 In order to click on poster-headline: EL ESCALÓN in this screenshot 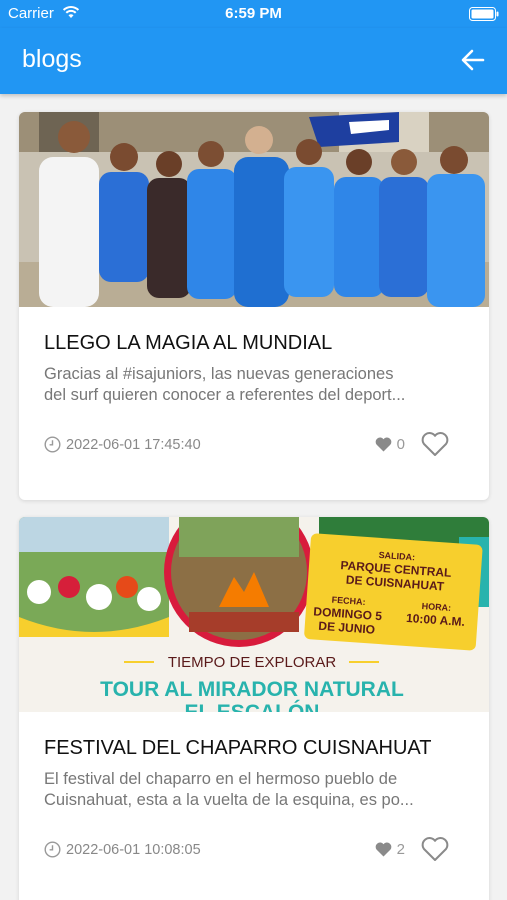, I will do `click(252, 706)`.